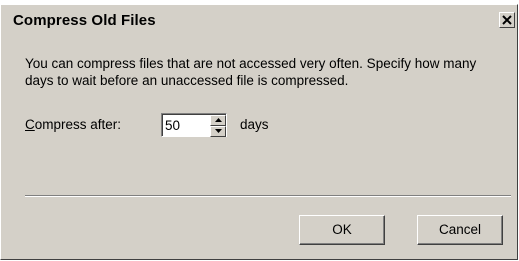 This screenshot has width=519, height=261. What do you see at coordinates (259, 21) in the screenshot?
I see `title-bar: Compress Old Files` at bounding box center [259, 21].